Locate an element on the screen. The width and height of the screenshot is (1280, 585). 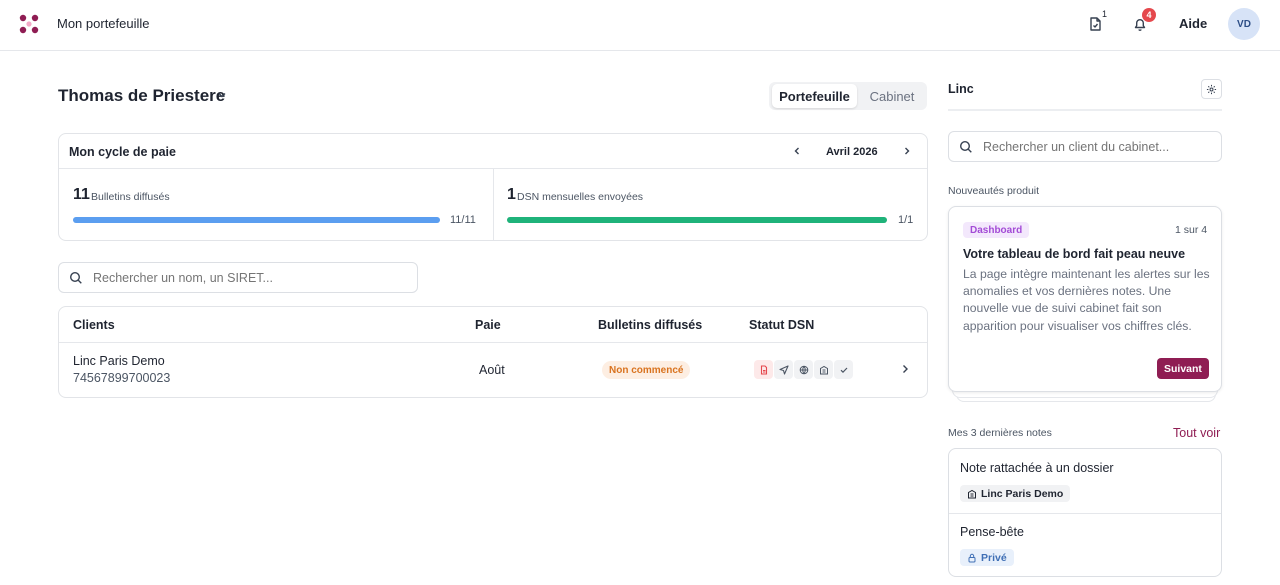
dsn-status-icons is located at coordinates (803, 369).